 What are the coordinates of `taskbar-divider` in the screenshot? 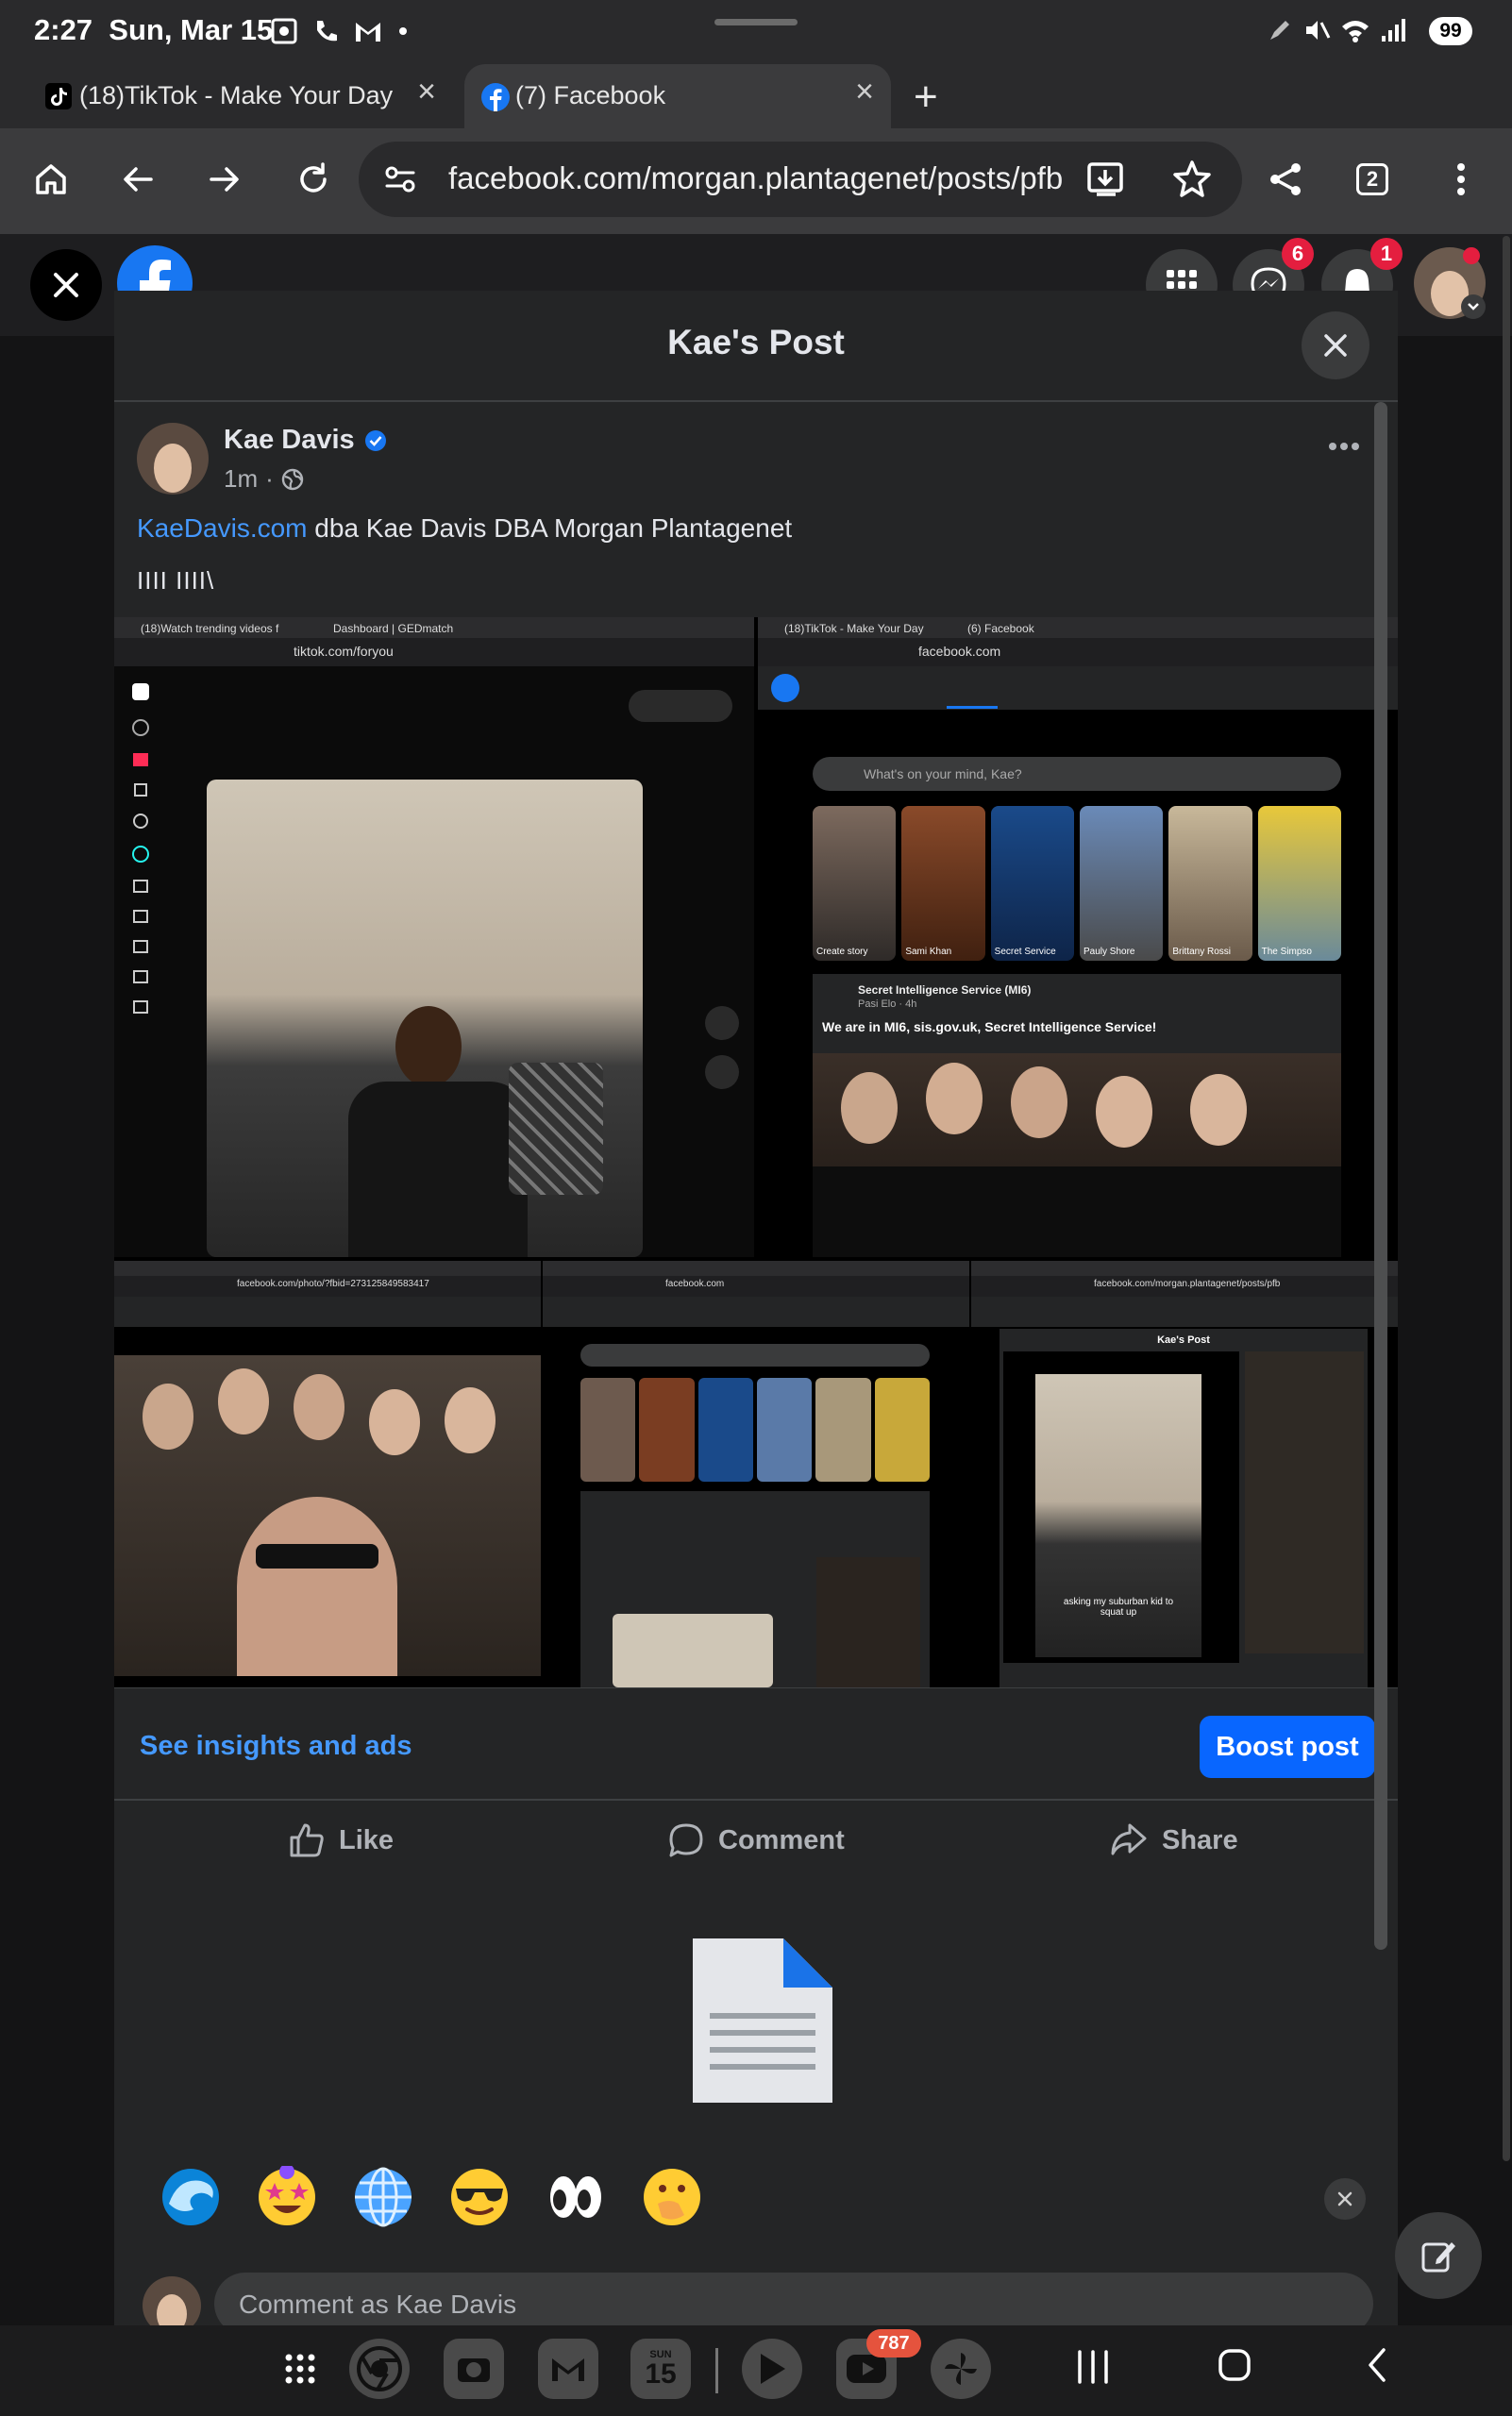 It's located at (716, 2370).